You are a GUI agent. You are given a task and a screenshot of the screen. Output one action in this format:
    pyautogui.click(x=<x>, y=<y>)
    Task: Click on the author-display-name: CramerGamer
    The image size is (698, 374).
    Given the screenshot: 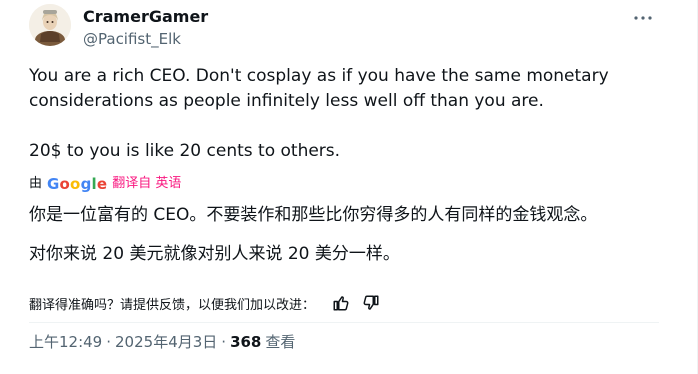 What is the action you would take?
    pyautogui.click(x=145, y=17)
    